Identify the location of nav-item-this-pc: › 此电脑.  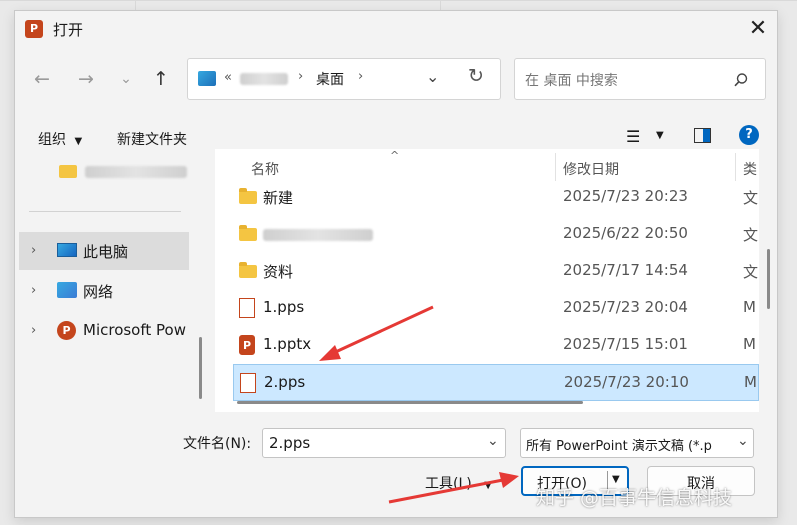
(104, 251).